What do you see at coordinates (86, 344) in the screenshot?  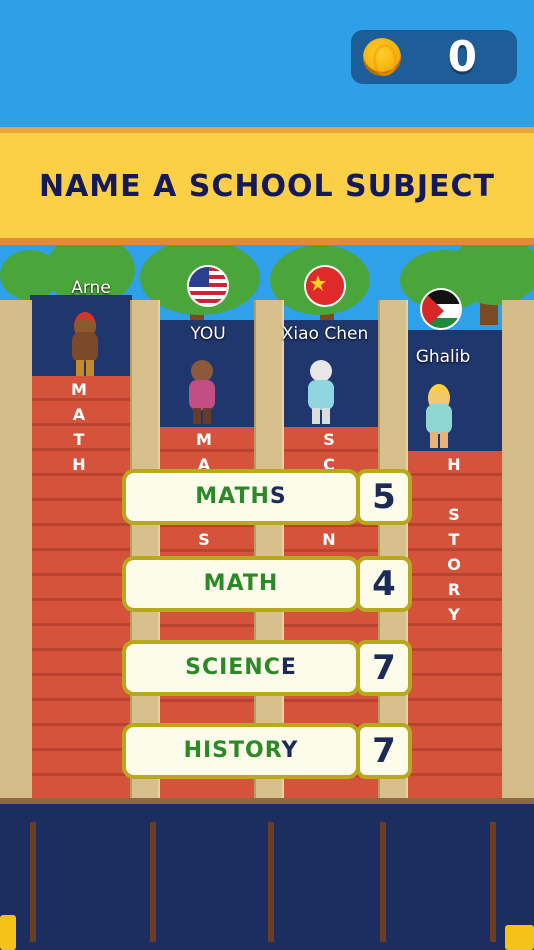 I see `player-avatar-arne` at bounding box center [86, 344].